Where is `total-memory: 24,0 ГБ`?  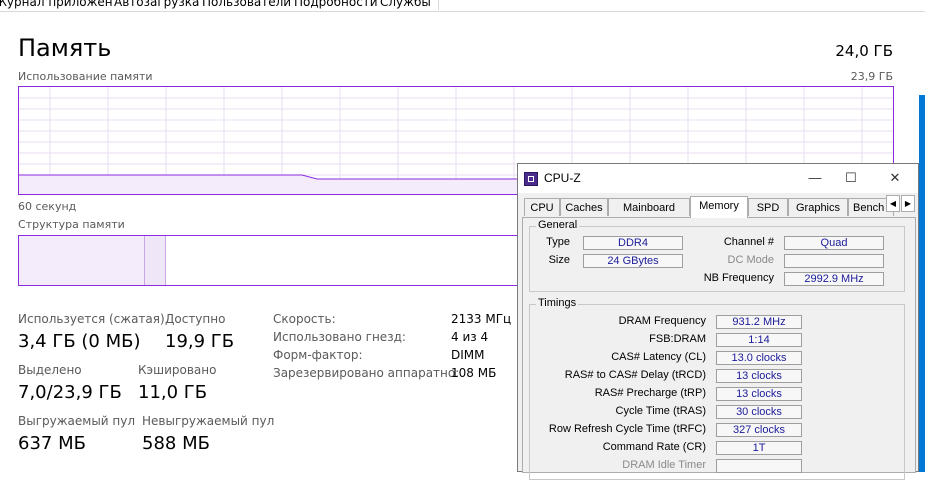 total-memory: 24,0 ГБ is located at coordinates (864, 51).